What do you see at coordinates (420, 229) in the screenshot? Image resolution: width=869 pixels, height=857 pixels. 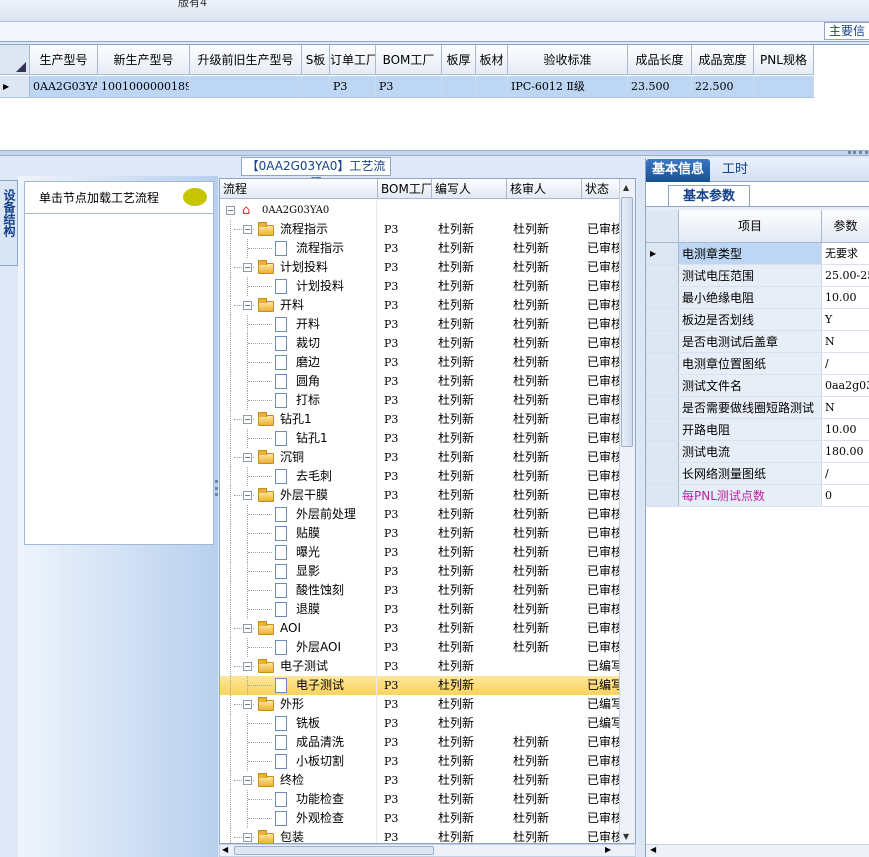 I see `tree-node: − 流程指示 P3 杜列新 杜列新 已审核` at bounding box center [420, 229].